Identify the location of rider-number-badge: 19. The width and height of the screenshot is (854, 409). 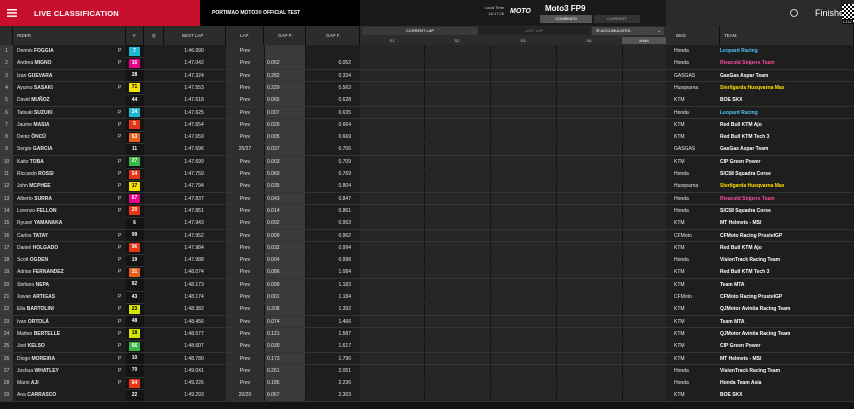
(134, 260).